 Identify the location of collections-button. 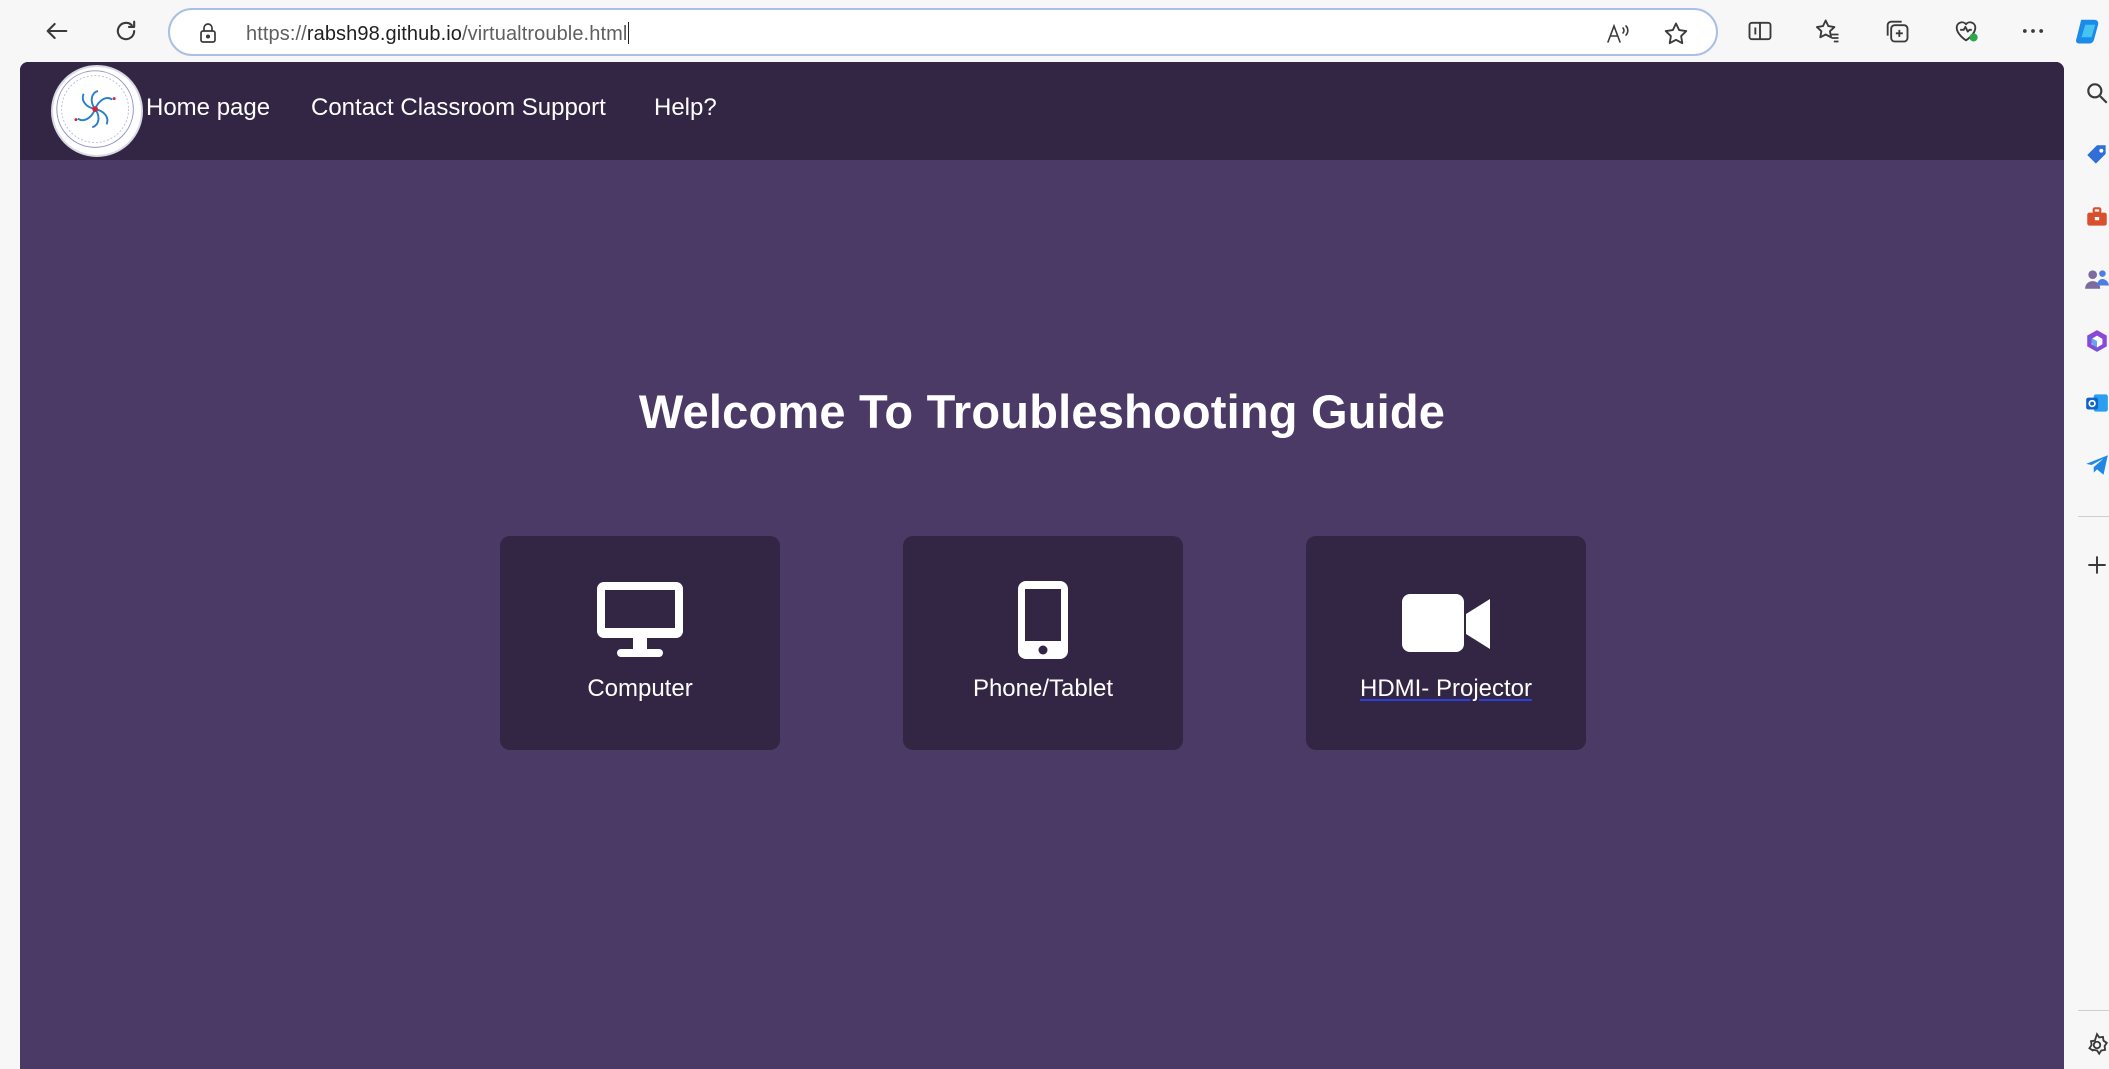
(1897, 31).